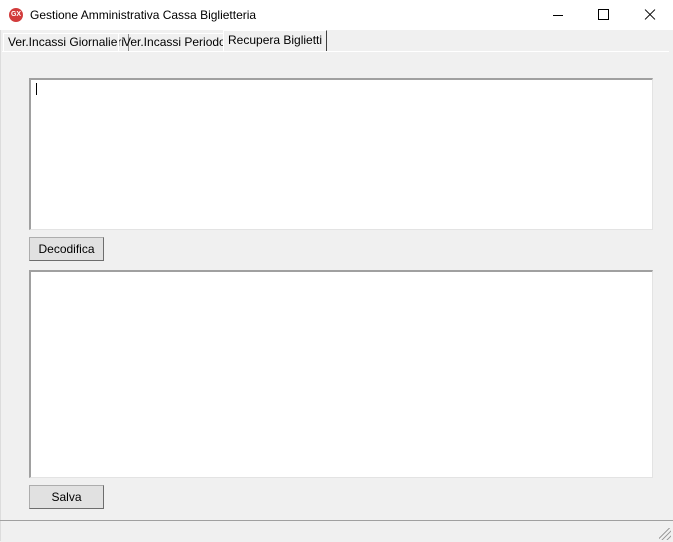  What do you see at coordinates (0, 285) in the screenshot?
I see `window-border` at bounding box center [0, 285].